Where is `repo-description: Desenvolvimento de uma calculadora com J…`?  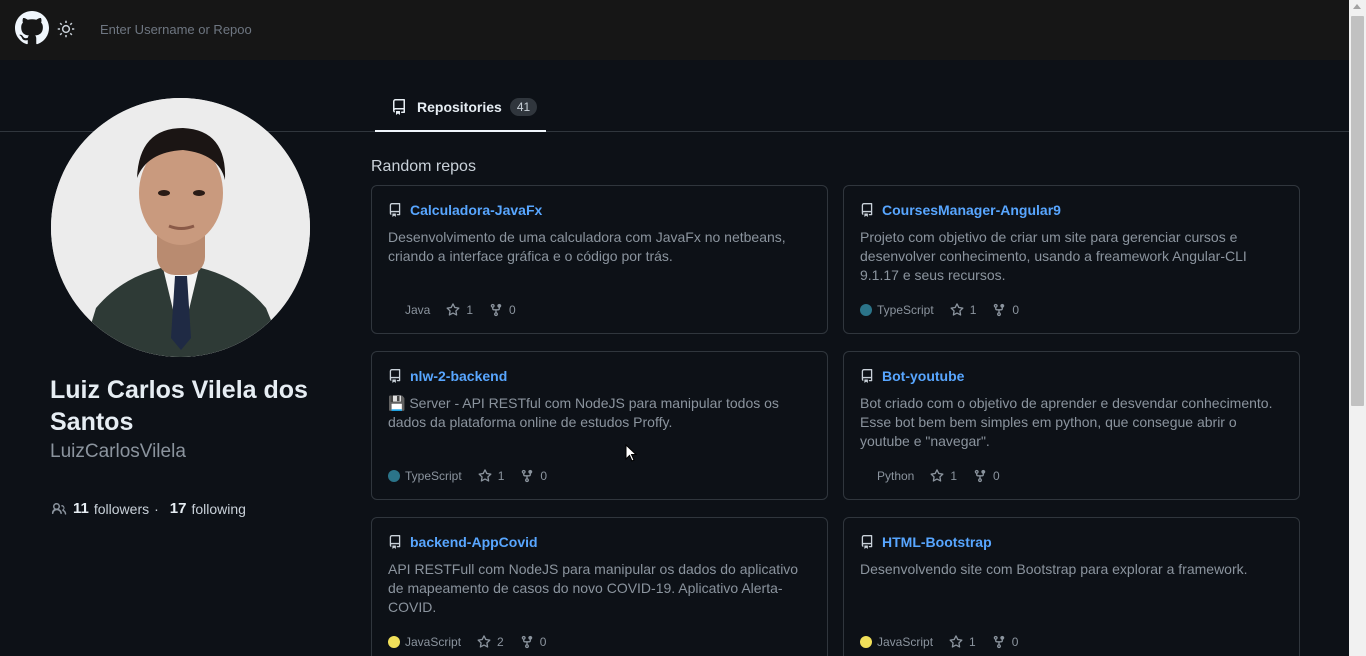
repo-description: Desenvolvimento de uma calculadora com J… is located at coordinates (587, 246).